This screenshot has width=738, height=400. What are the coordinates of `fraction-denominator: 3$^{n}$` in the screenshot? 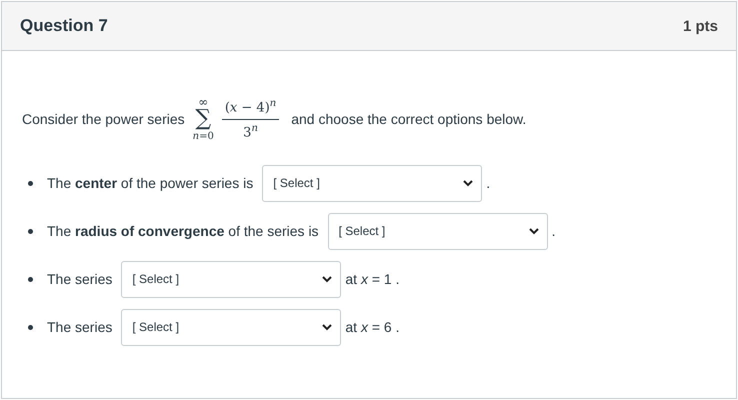 It's located at (250, 131).